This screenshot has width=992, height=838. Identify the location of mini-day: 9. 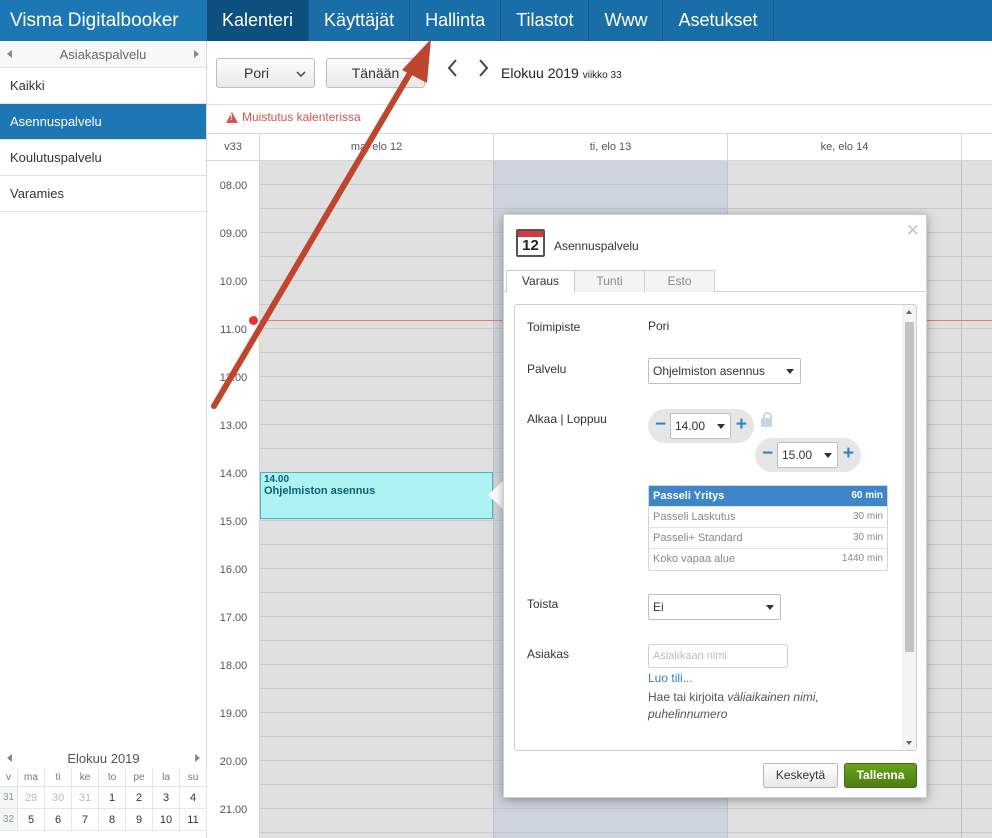
(139, 820).